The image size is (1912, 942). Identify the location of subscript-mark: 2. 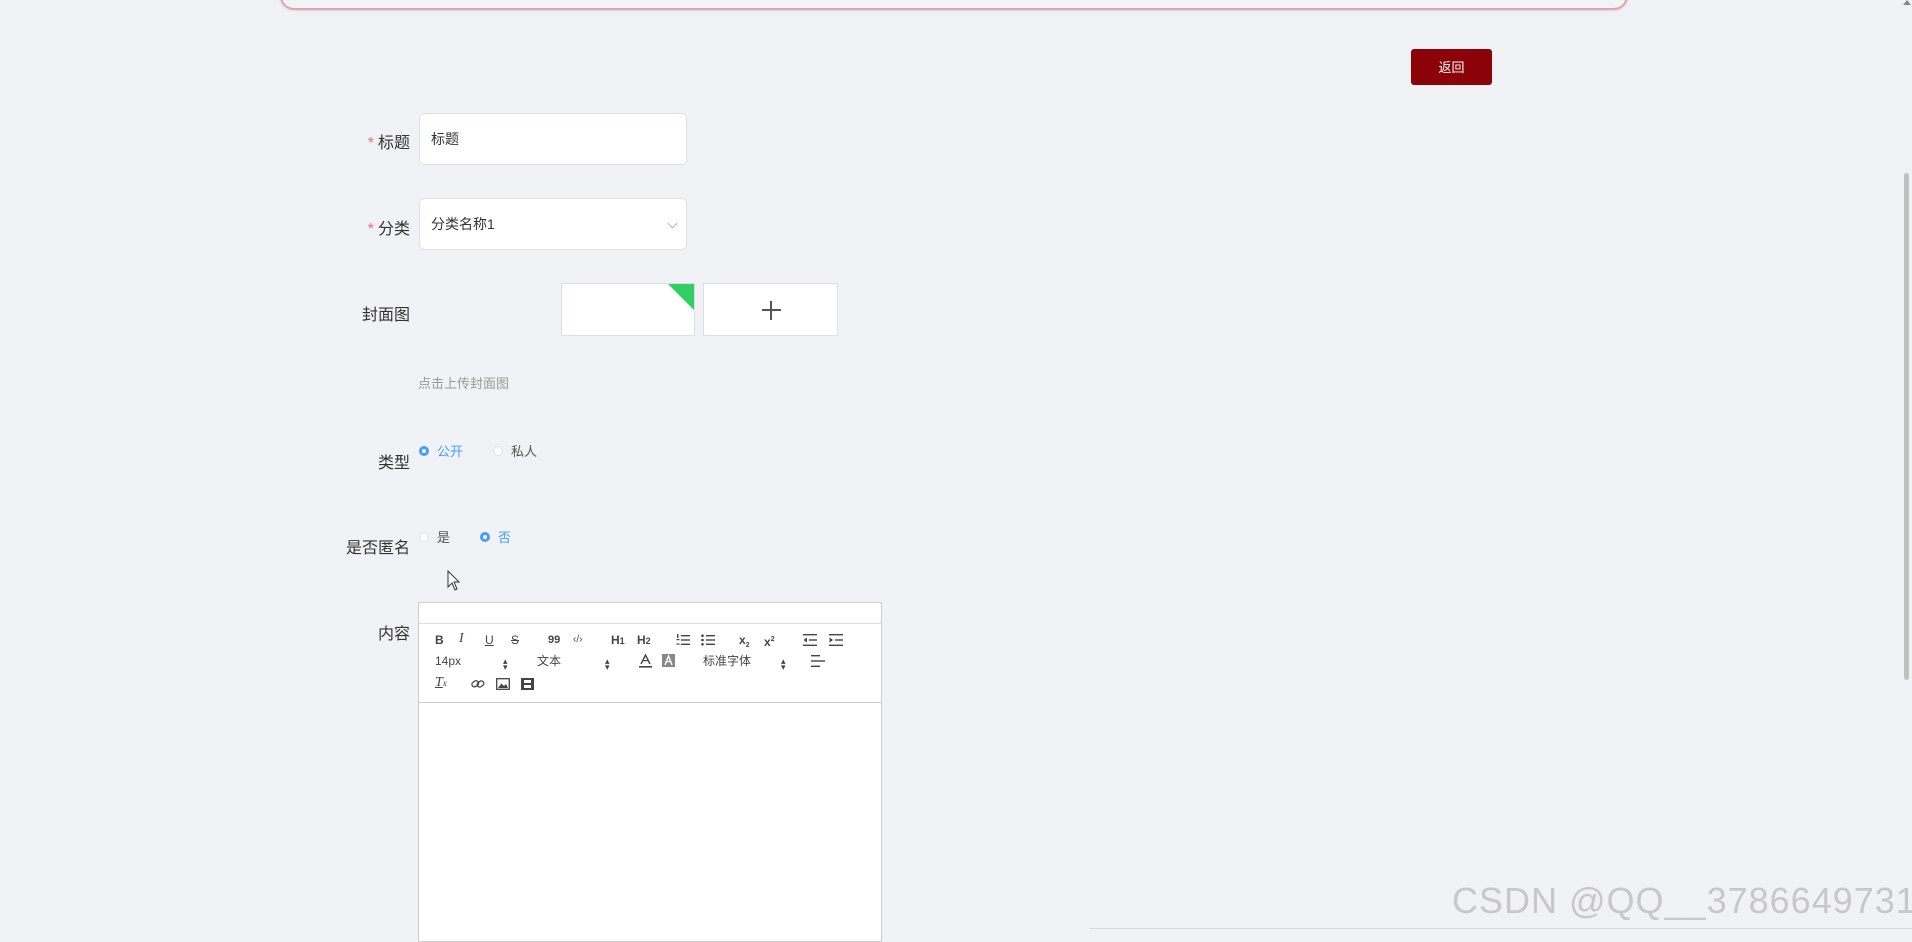
(747, 645).